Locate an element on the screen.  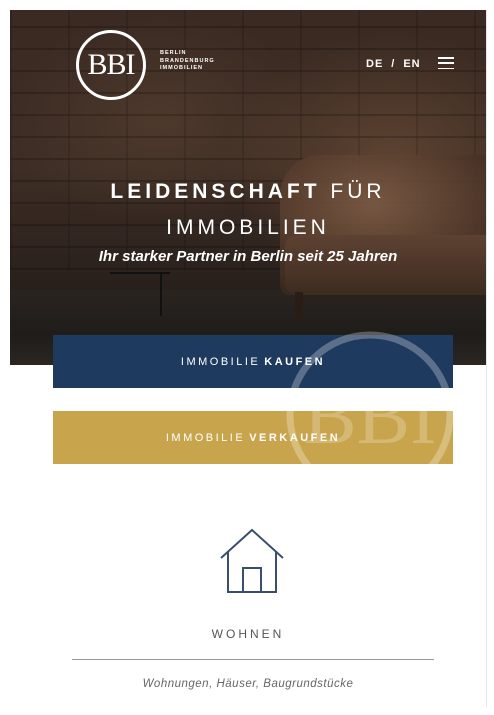
sell-button-bold: VERKAUFEN is located at coordinates (295, 437).